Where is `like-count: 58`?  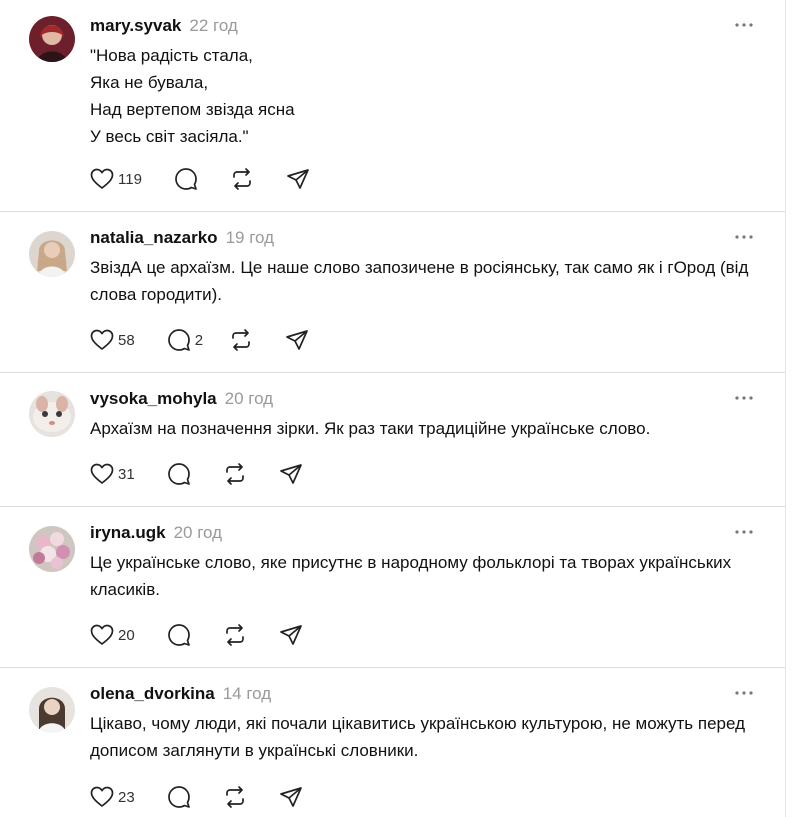
like-count: 58 is located at coordinates (126, 340).